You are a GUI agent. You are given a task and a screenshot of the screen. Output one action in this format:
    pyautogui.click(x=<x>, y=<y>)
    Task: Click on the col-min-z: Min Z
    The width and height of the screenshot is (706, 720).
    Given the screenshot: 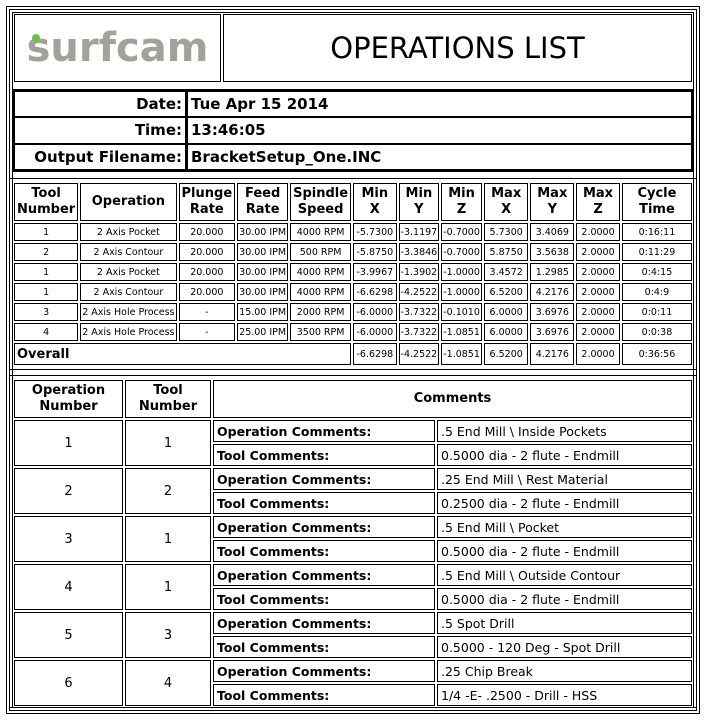 What is the action you would take?
    pyautogui.click(x=461, y=202)
    